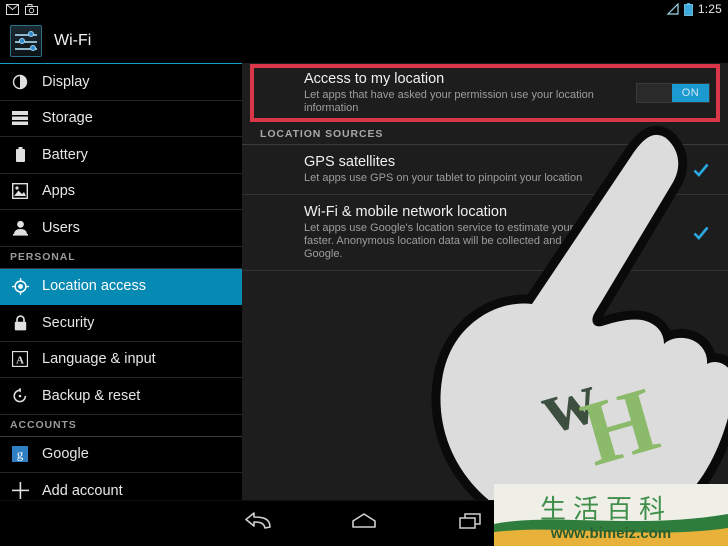 The image size is (728, 546). Describe the element at coordinates (406, 212) in the screenshot. I see `wifi-mobile-network-title: Wi-Fi & mobile network location` at that location.